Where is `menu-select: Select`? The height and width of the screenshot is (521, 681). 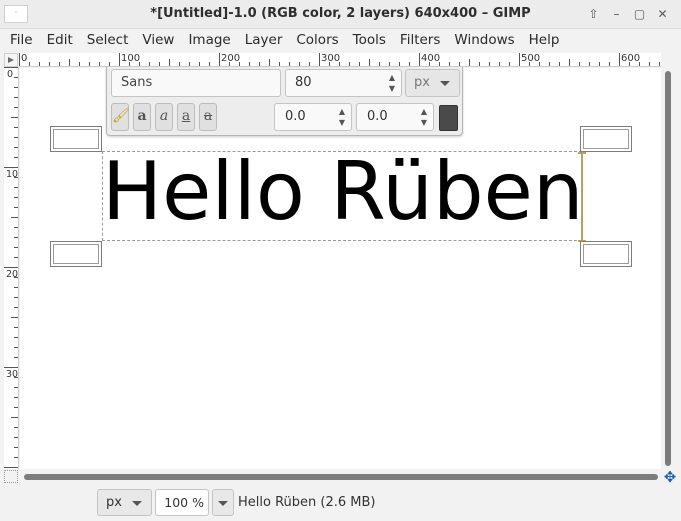 menu-select: Select is located at coordinates (108, 40).